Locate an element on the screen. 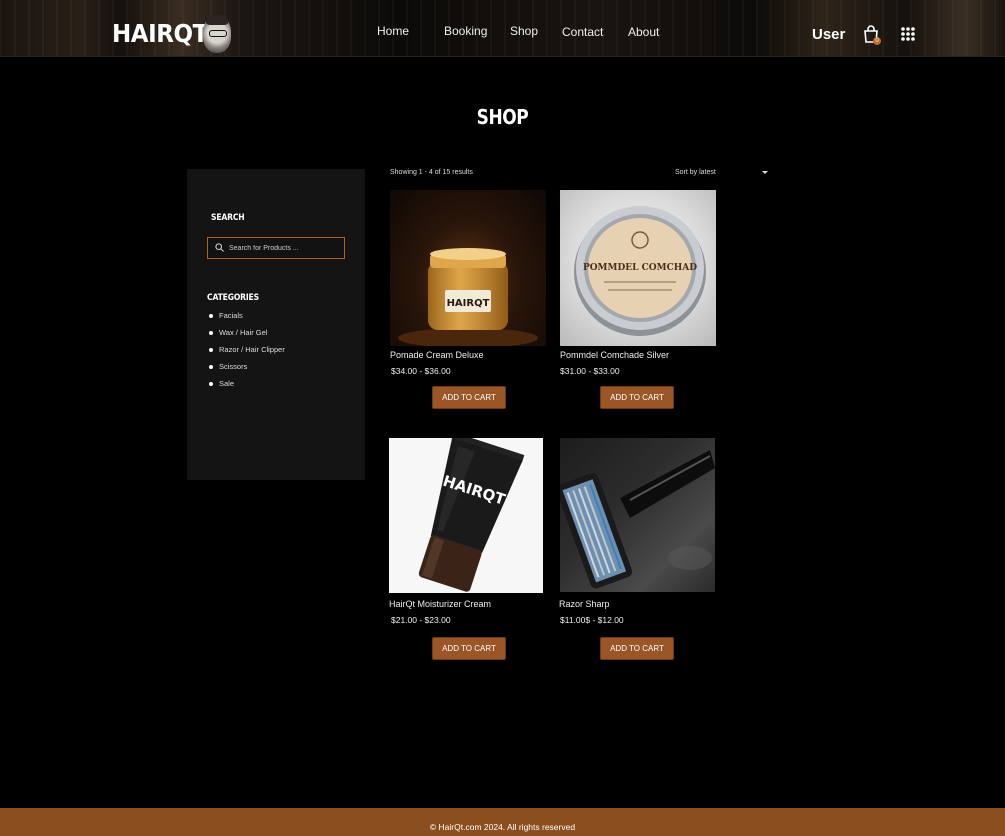 The height and width of the screenshot is (836, 1005). site-logo: HAIRQT is located at coordinates (160, 33).